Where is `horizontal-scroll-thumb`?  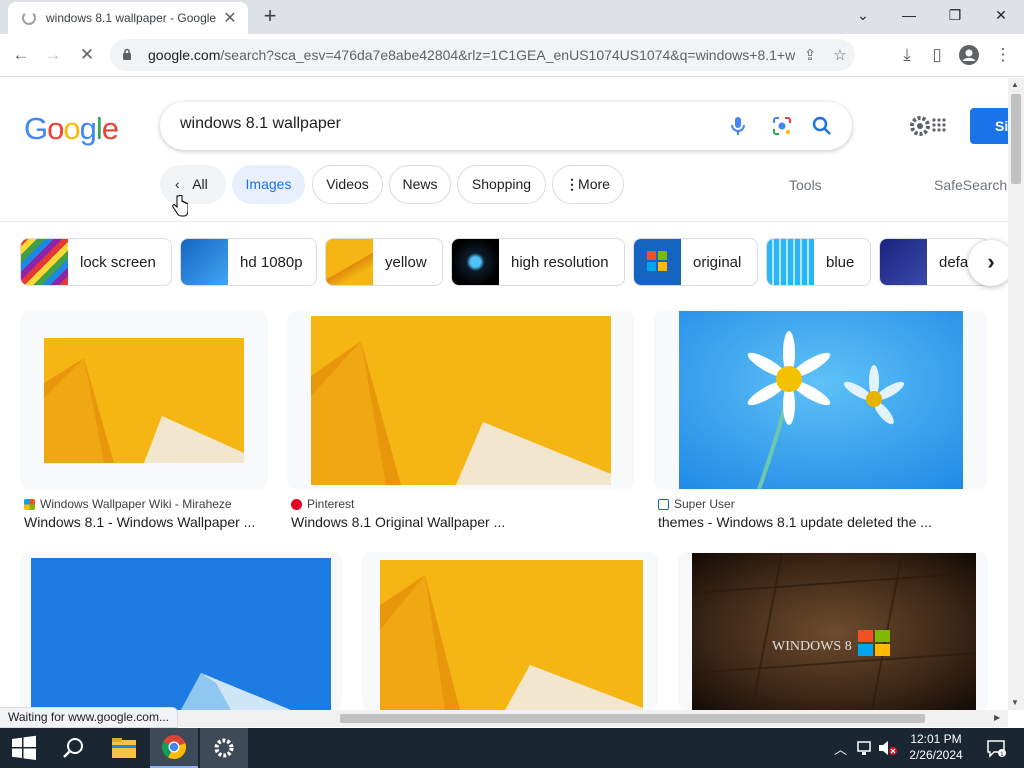
horizontal-scroll-thumb is located at coordinates (632, 718).